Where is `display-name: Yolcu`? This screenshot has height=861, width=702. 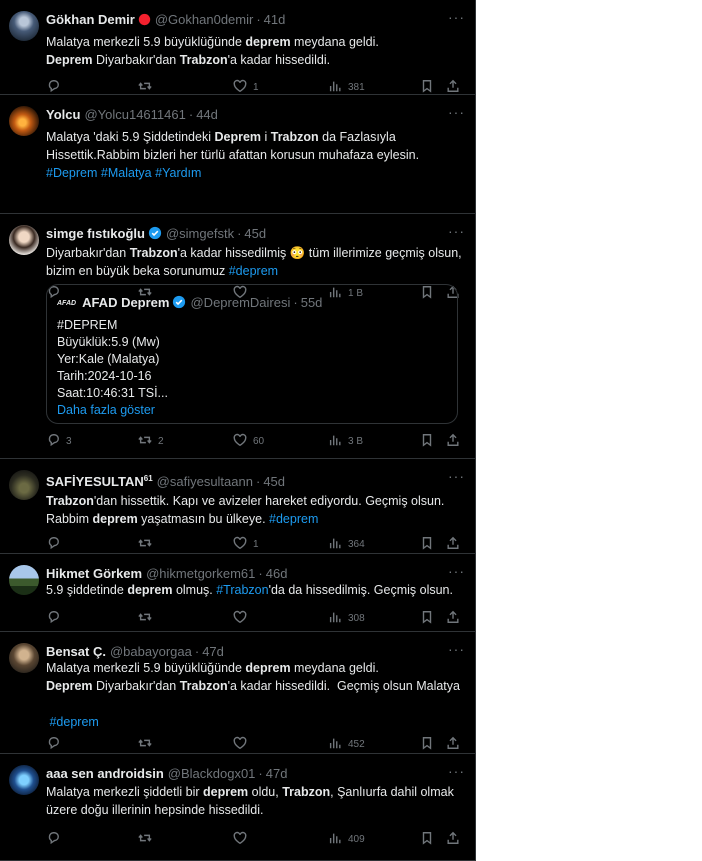
display-name: Yolcu is located at coordinates (63, 114).